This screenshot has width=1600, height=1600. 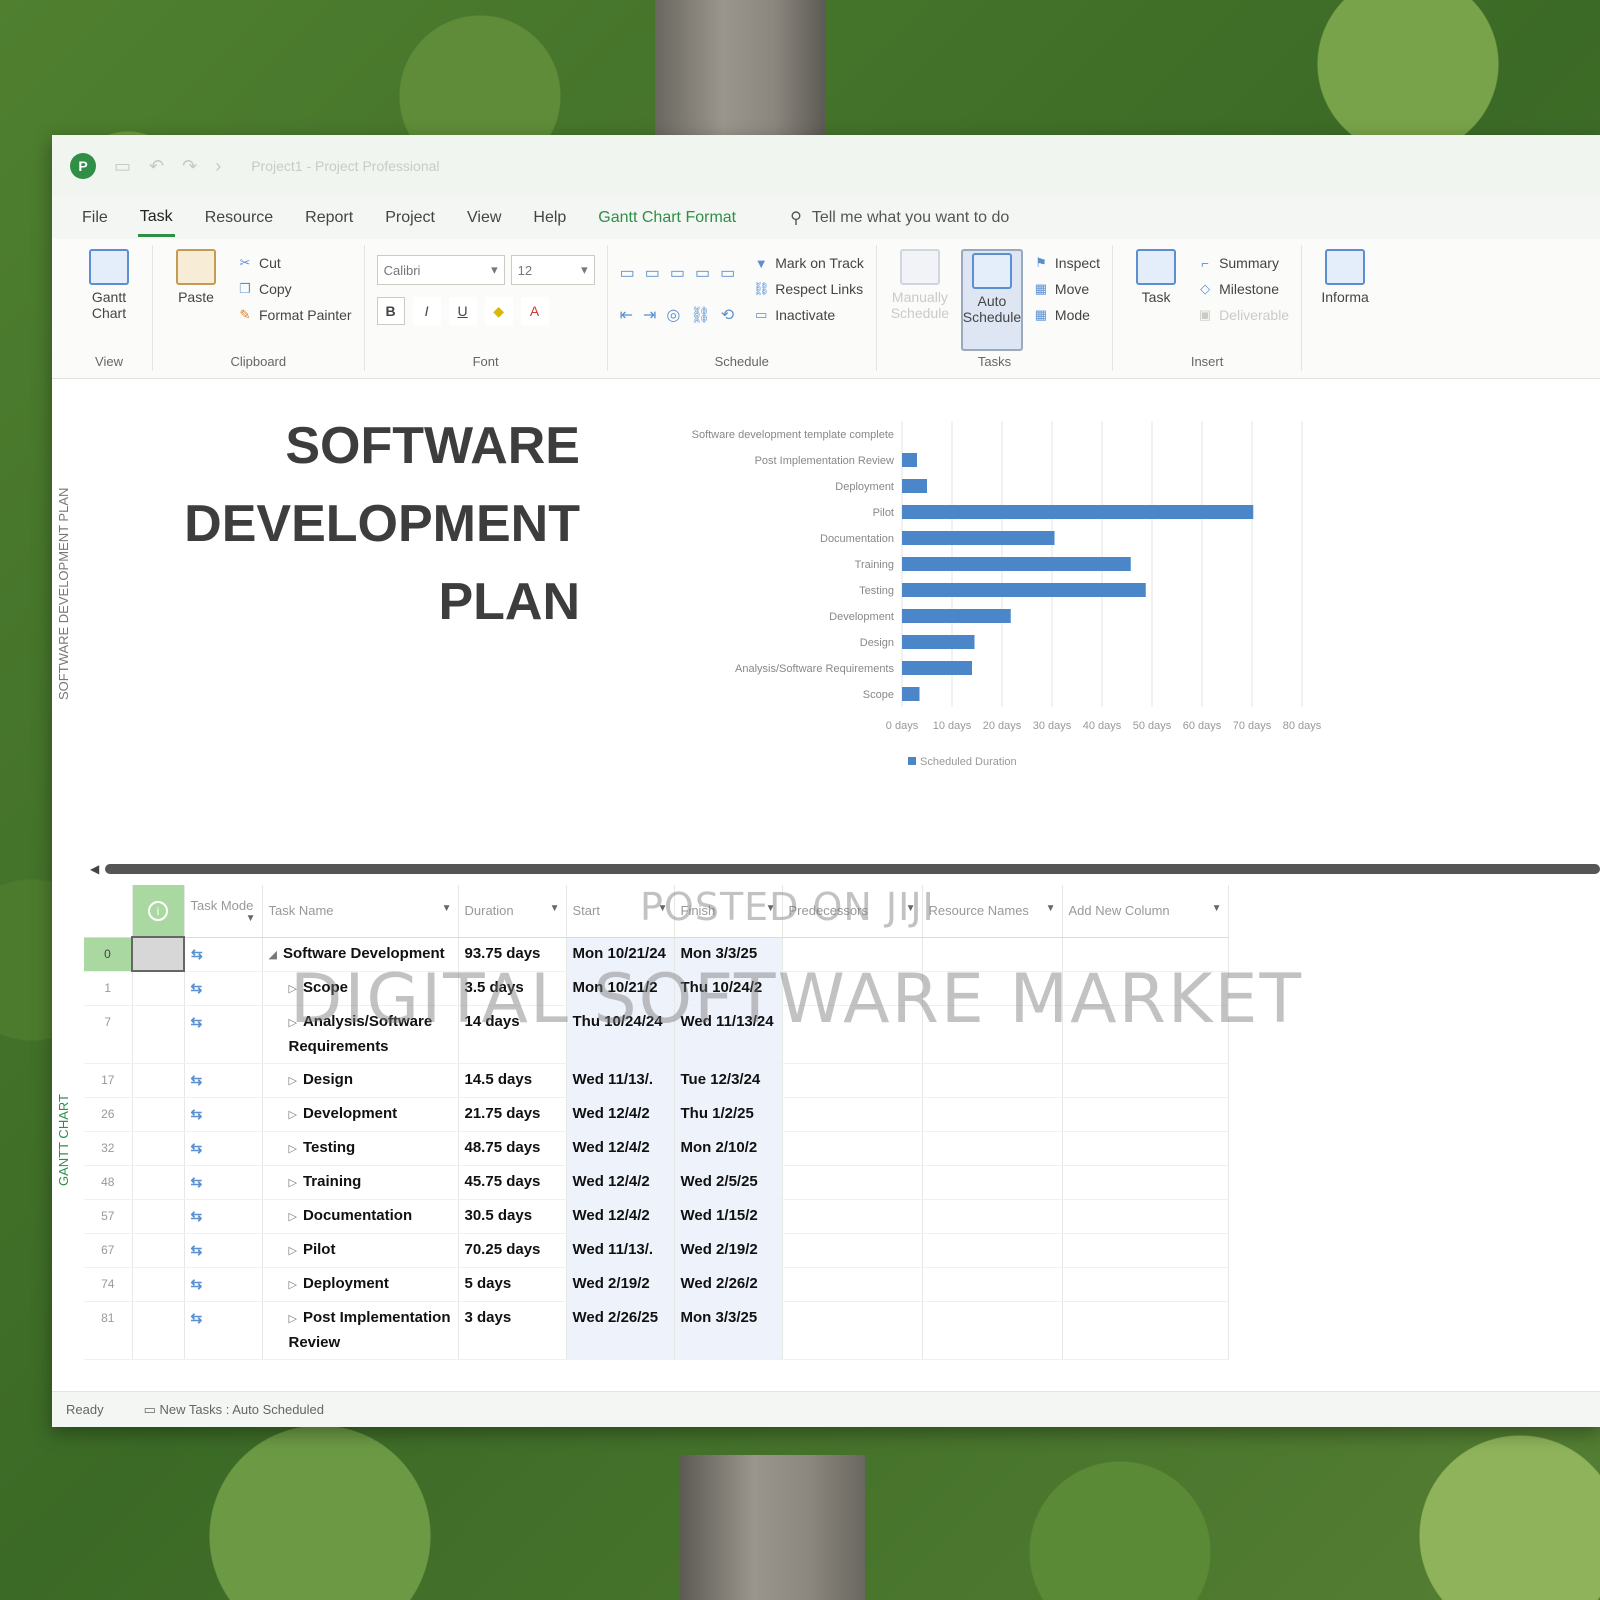 What do you see at coordinates (620, 1330) in the screenshot?
I see `start-cell: Wed 2/26/25` at bounding box center [620, 1330].